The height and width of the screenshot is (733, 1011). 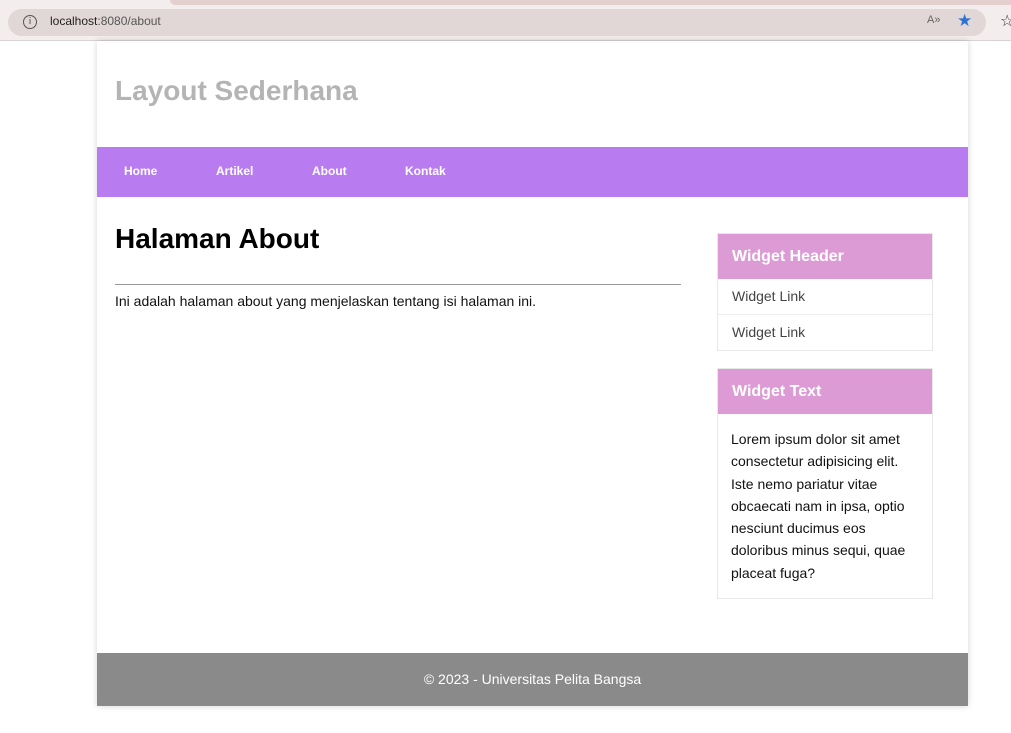 I want to click on main-nav: Home Artikel About Kontak, so click(x=532, y=172).